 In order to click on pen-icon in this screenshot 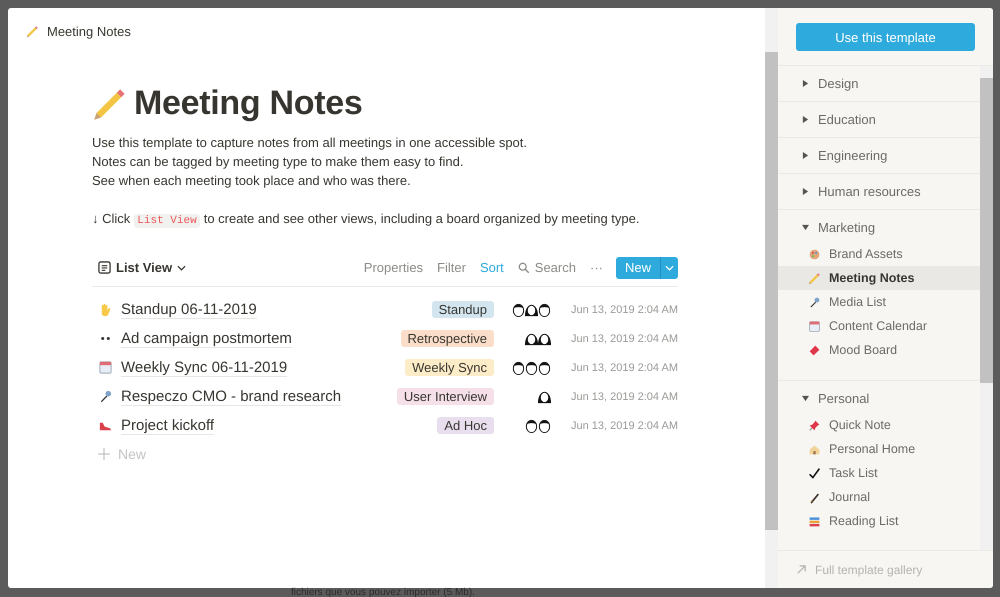, I will do `click(814, 497)`.